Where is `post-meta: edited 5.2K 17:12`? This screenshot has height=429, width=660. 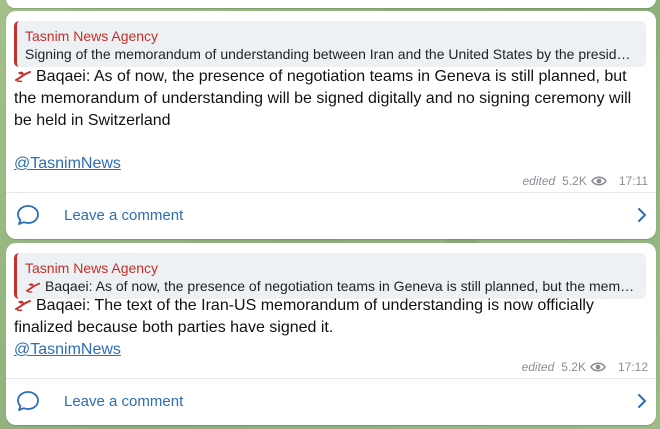 post-meta: edited 5.2K 17:12 is located at coordinates (585, 367).